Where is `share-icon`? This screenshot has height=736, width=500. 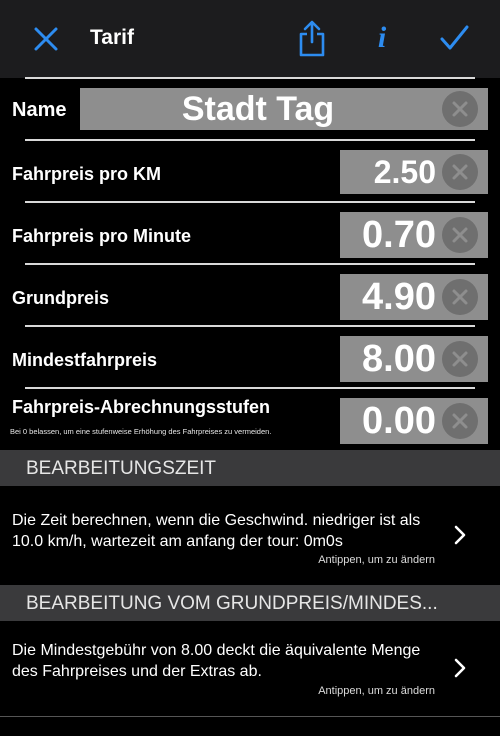
share-icon is located at coordinates (312, 39).